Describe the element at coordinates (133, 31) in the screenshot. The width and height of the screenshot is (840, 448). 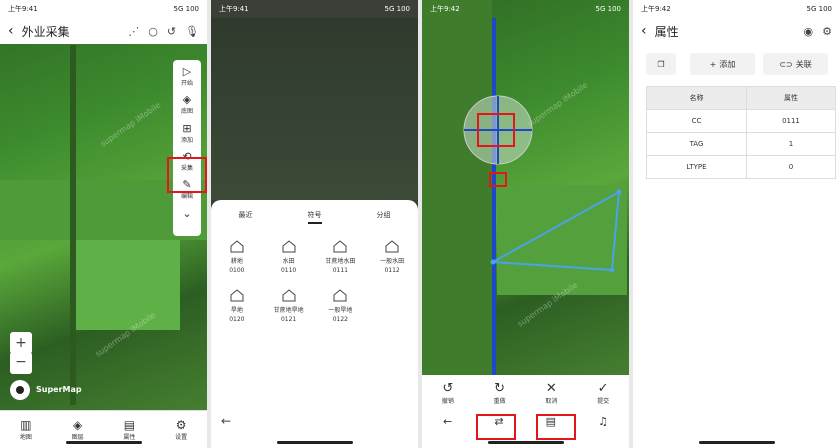
I see `share-icon: ⋰` at that location.